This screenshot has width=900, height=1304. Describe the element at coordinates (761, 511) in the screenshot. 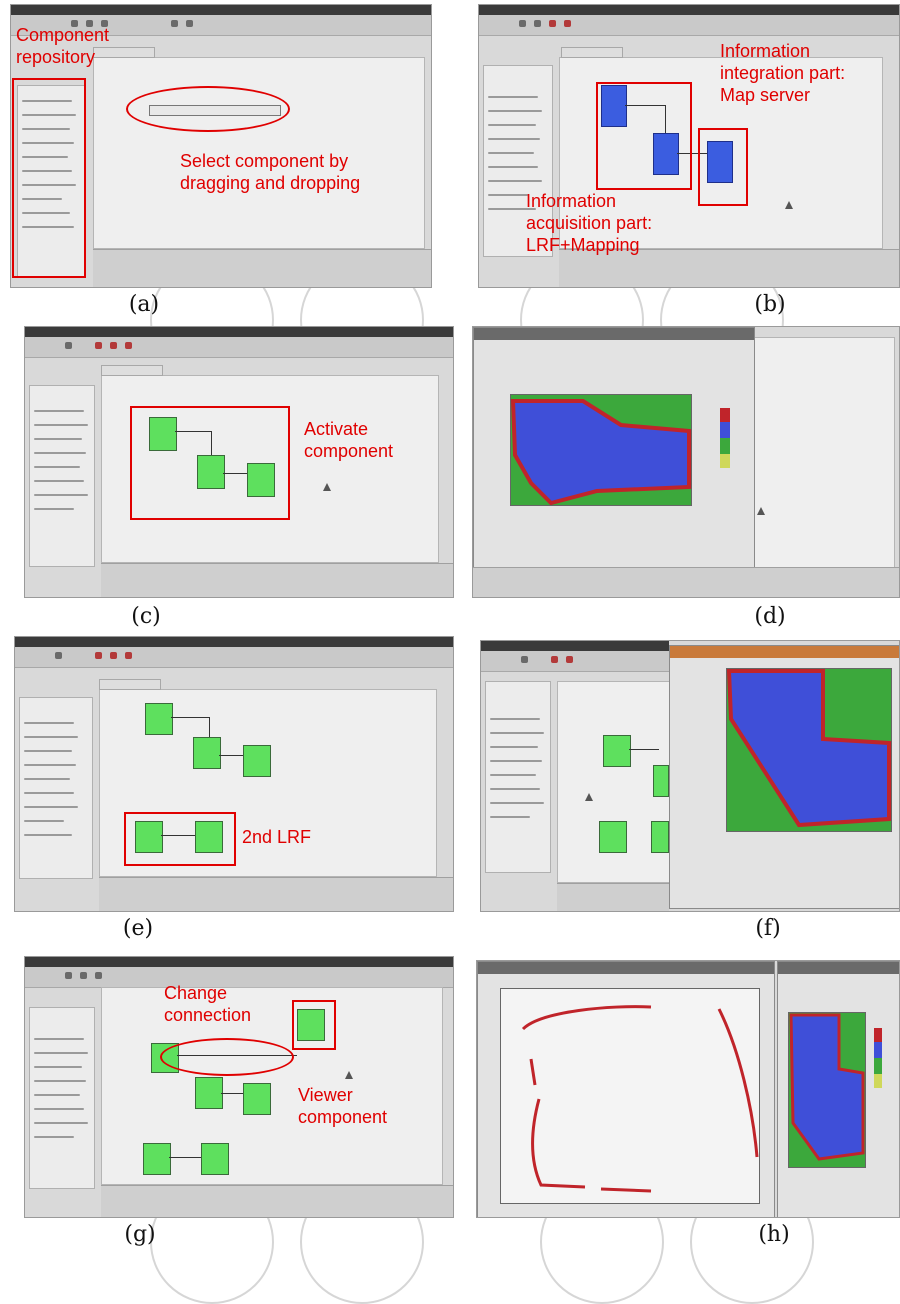

I see `mouse-cursor` at that location.